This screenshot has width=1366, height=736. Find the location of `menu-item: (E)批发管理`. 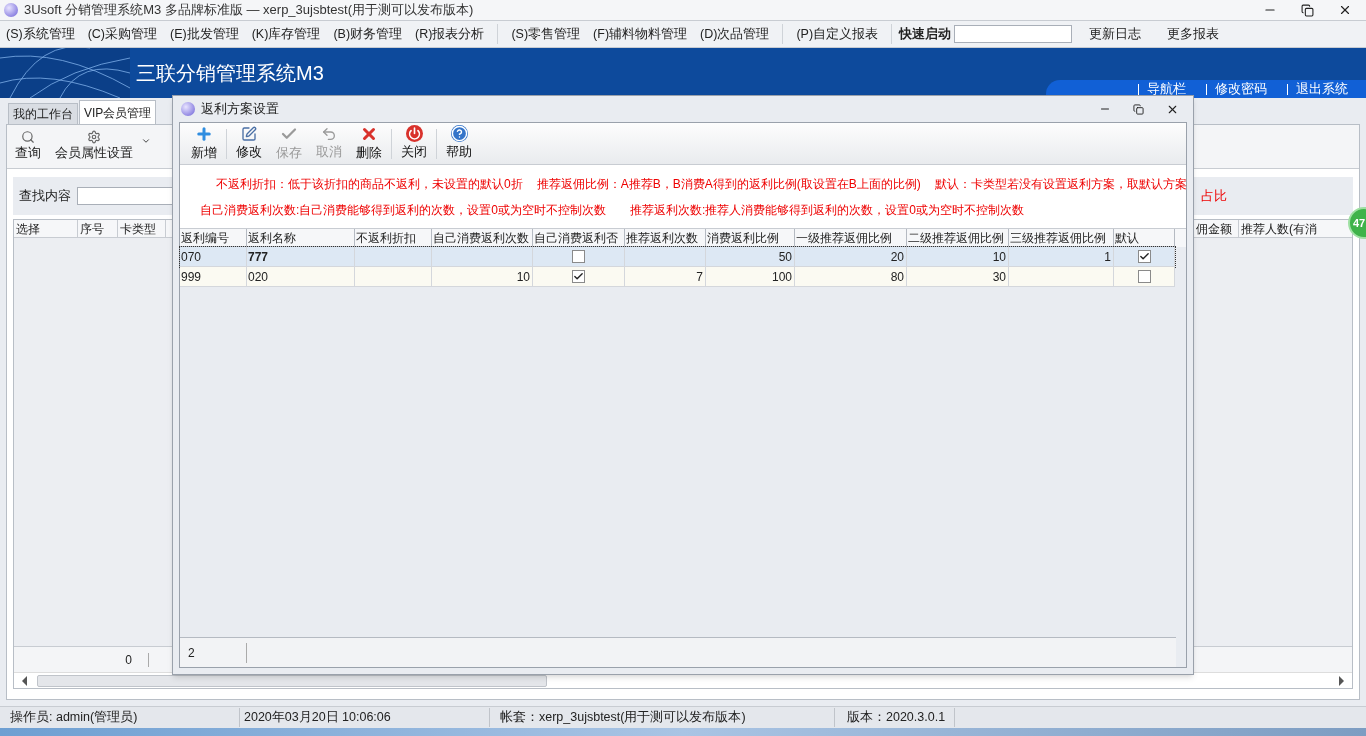

menu-item: (E)批发管理 is located at coordinates (204, 34).